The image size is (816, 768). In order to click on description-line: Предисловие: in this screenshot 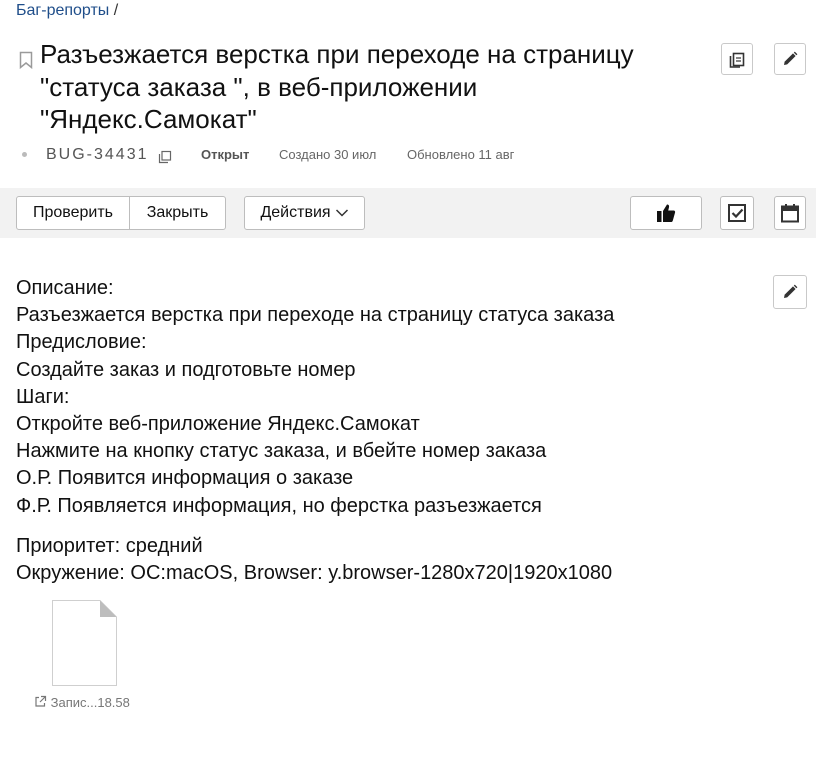, I will do `click(81, 342)`.